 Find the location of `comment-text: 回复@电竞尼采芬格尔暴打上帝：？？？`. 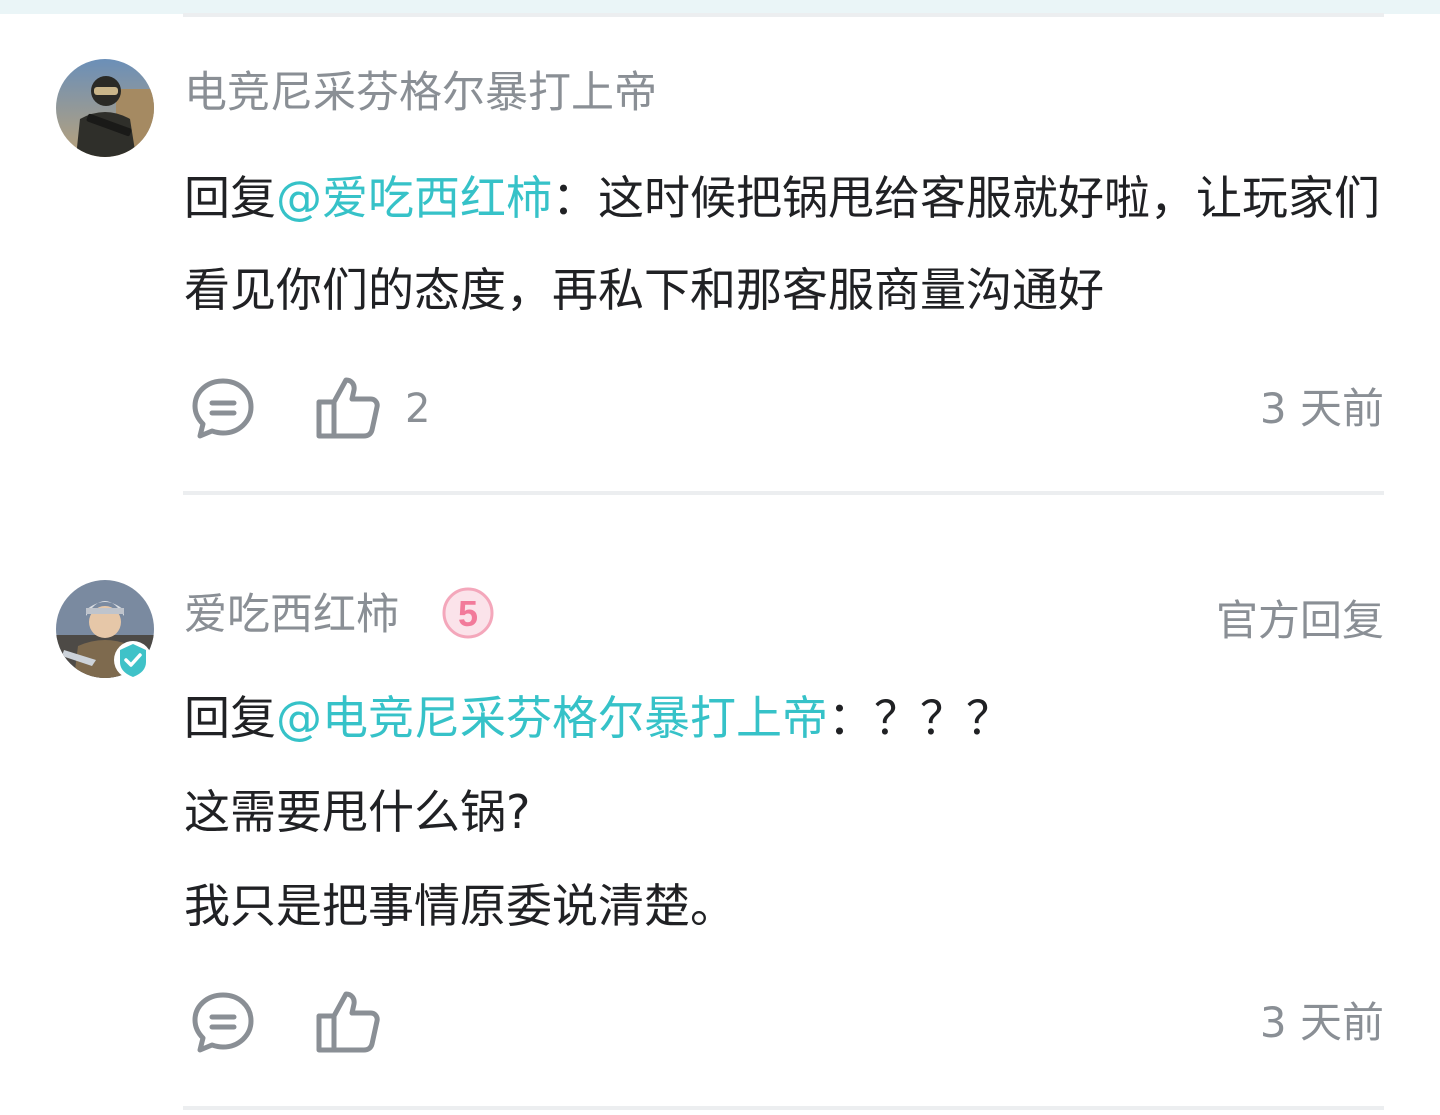

comment-text: 回复@电竞尼采芬格尔暴打上帝：？？？ is located at coordinates (784, 718).